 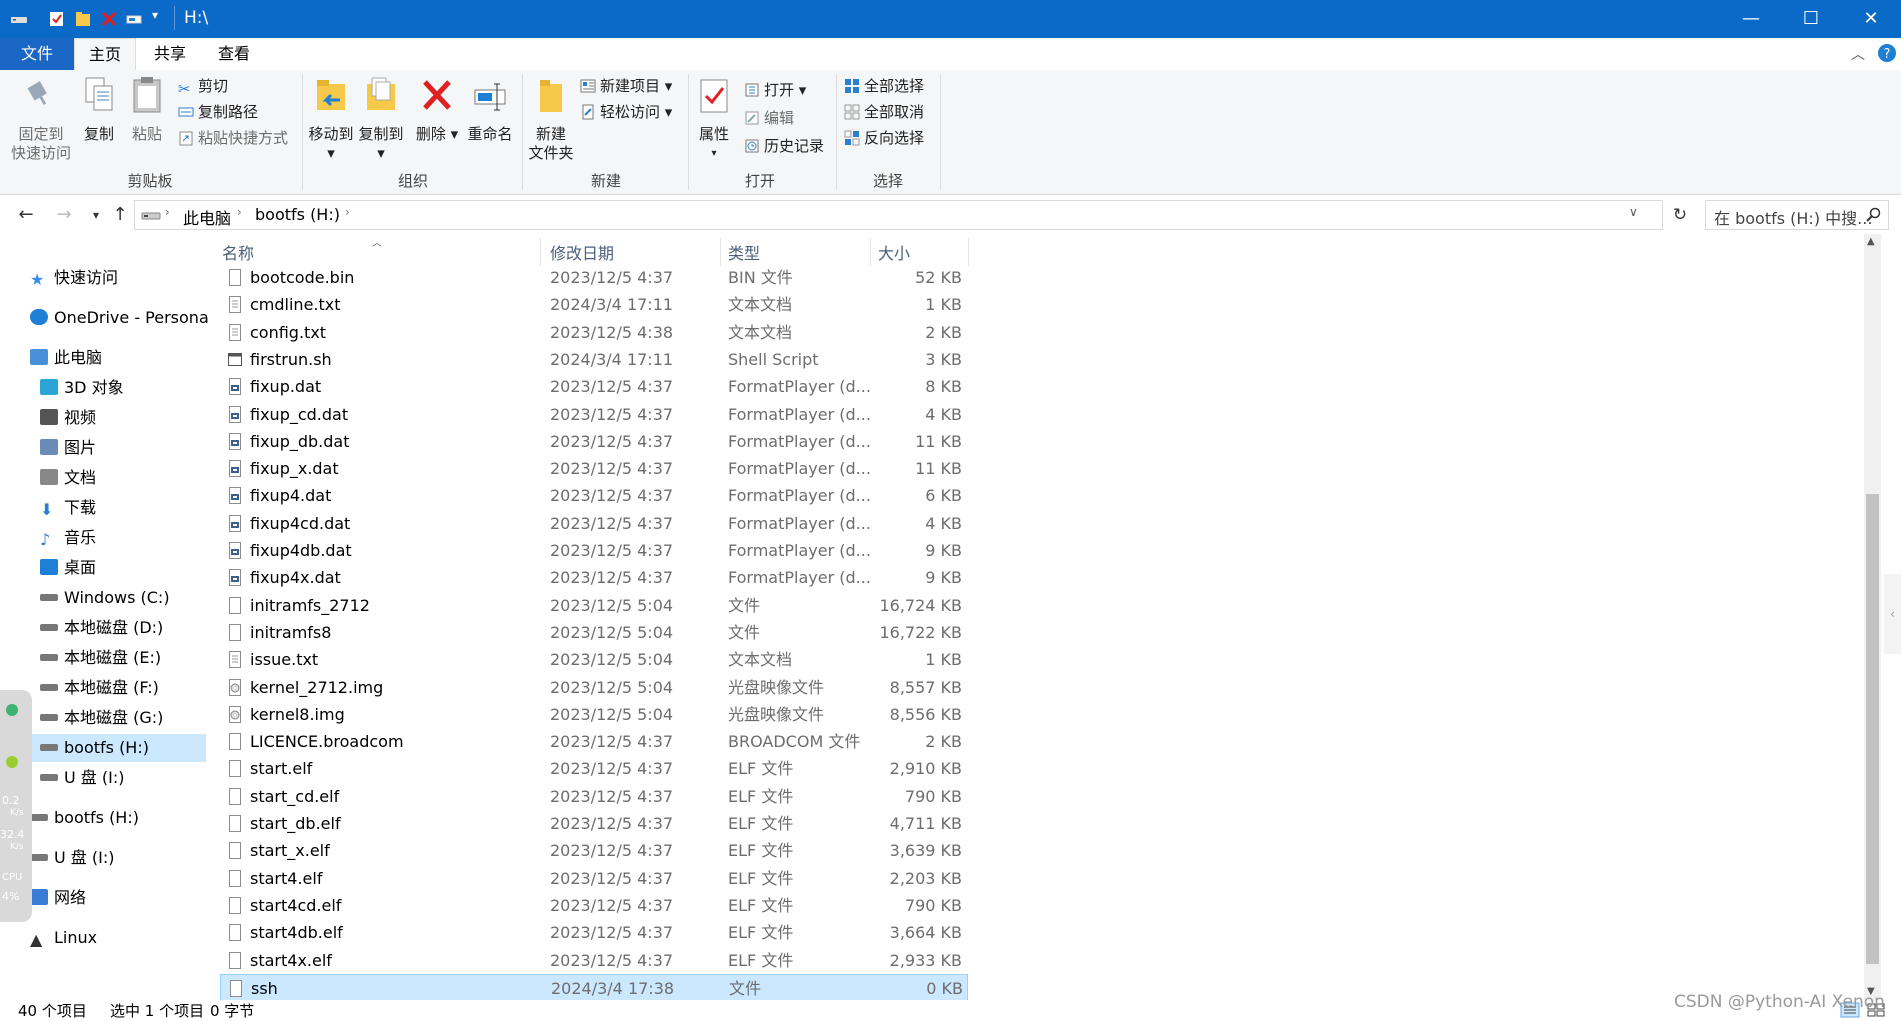 What do you see at coordinates (714, 119) in the screenshot?
I see `properties-button: 属性 ▾` at bounding box center [714, 119].